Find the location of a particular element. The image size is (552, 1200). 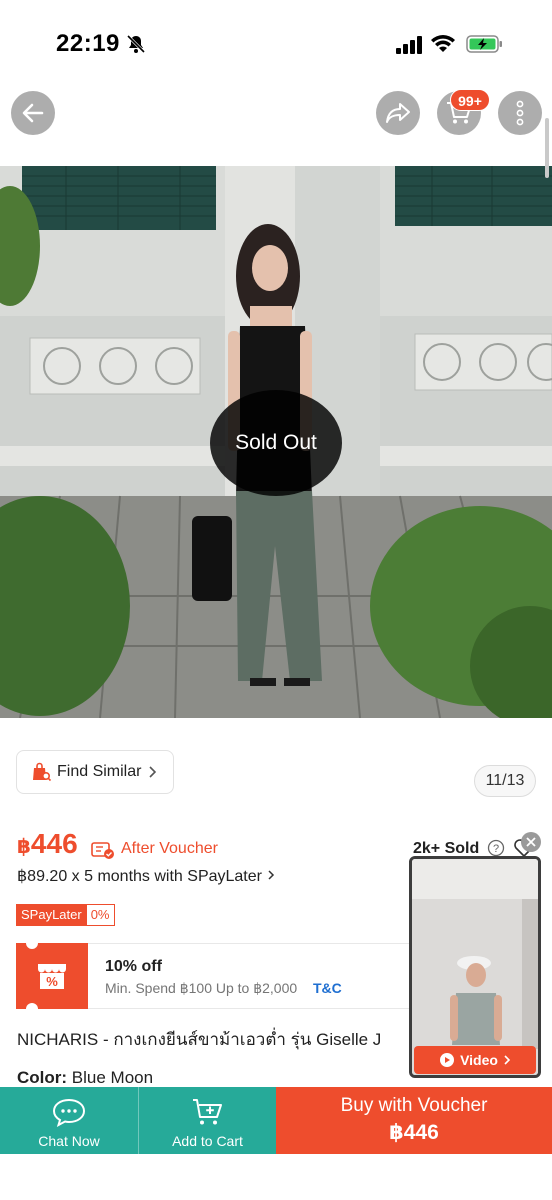

price-amount: 446 is located at coordinates (54, 843).